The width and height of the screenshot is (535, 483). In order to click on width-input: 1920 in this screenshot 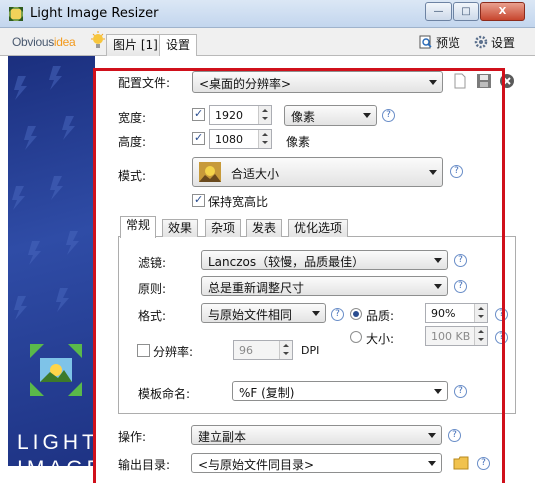, I will do `click(240, 115)`.